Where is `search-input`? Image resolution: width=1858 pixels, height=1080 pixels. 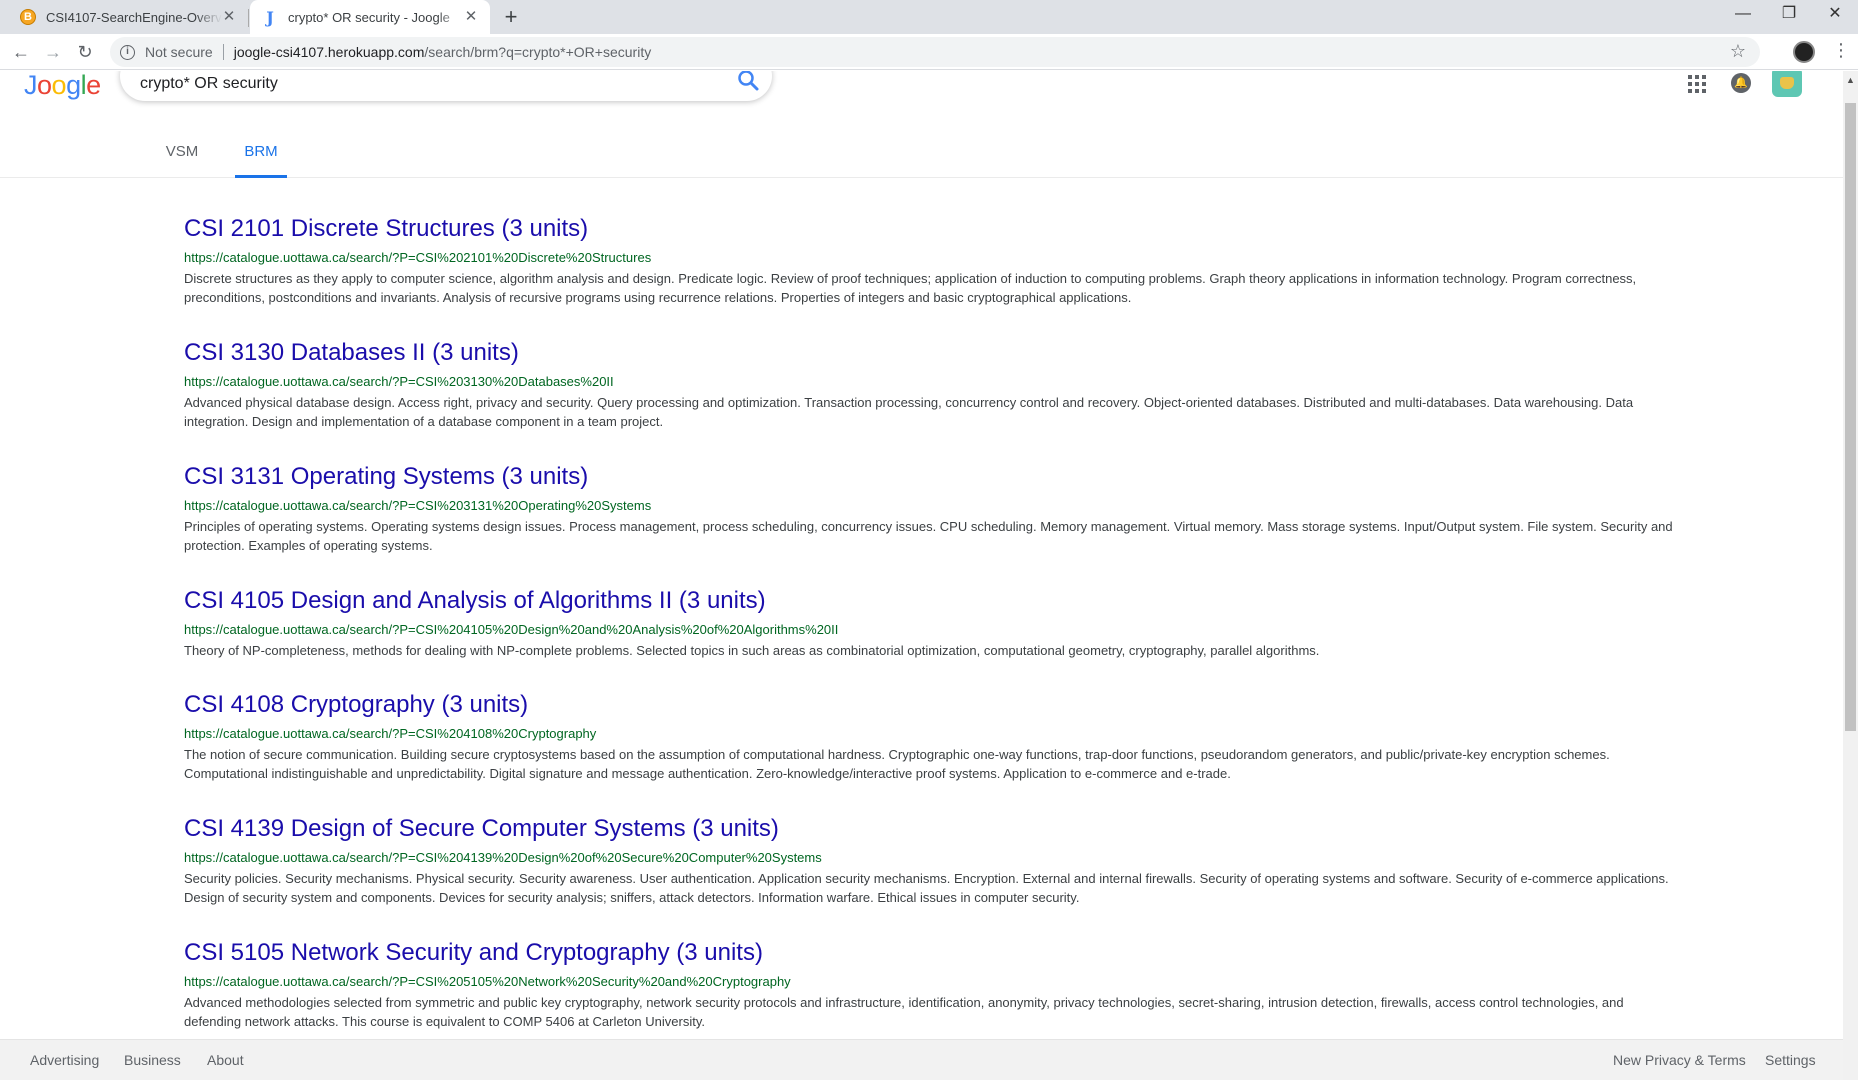
search-input is located at coordinates (420, 84).